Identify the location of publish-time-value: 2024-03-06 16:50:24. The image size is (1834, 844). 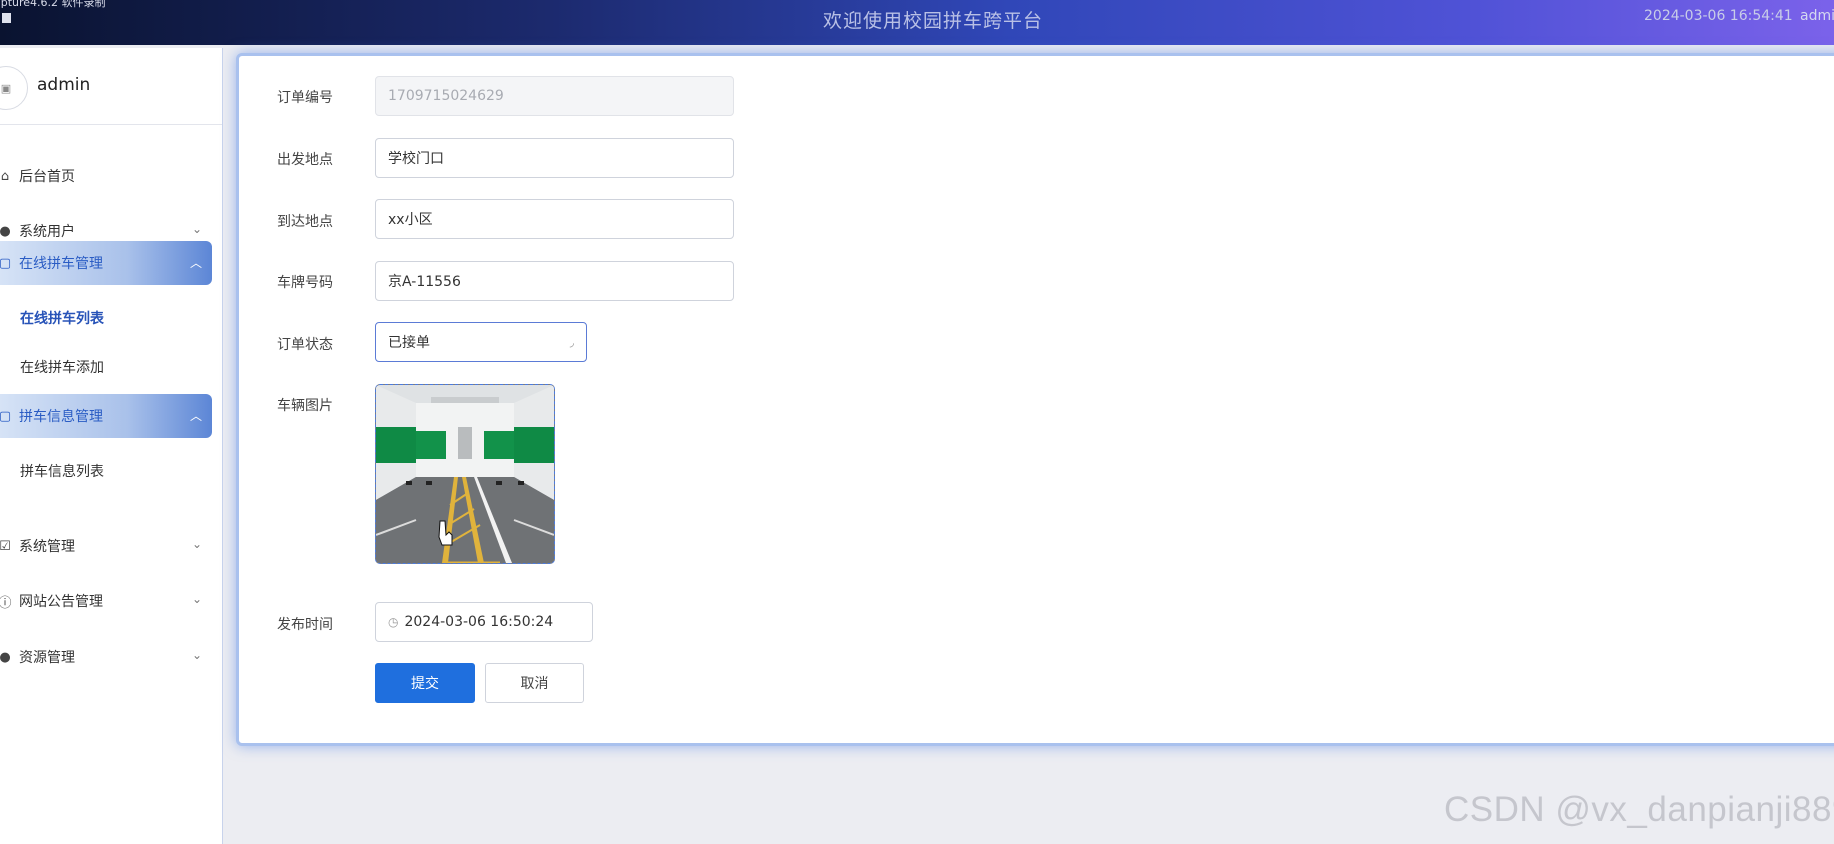
(479, 622).